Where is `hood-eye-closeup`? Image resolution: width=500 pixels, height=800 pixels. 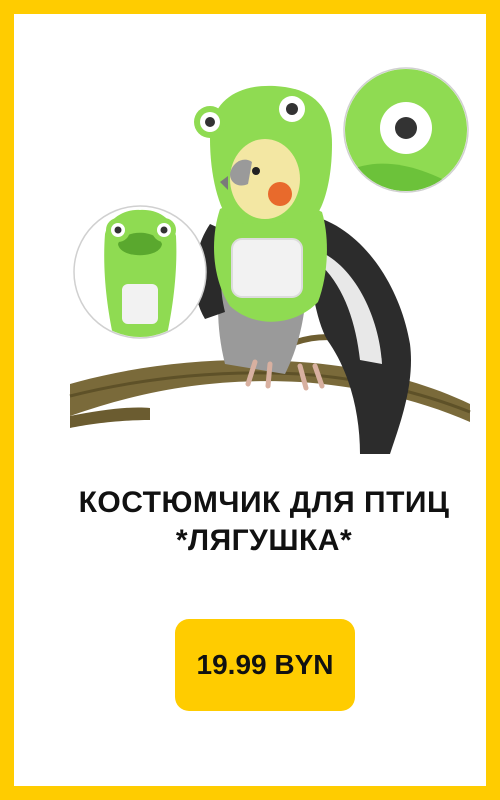
hood-eye-closeup is located at coordinates (406, 130).